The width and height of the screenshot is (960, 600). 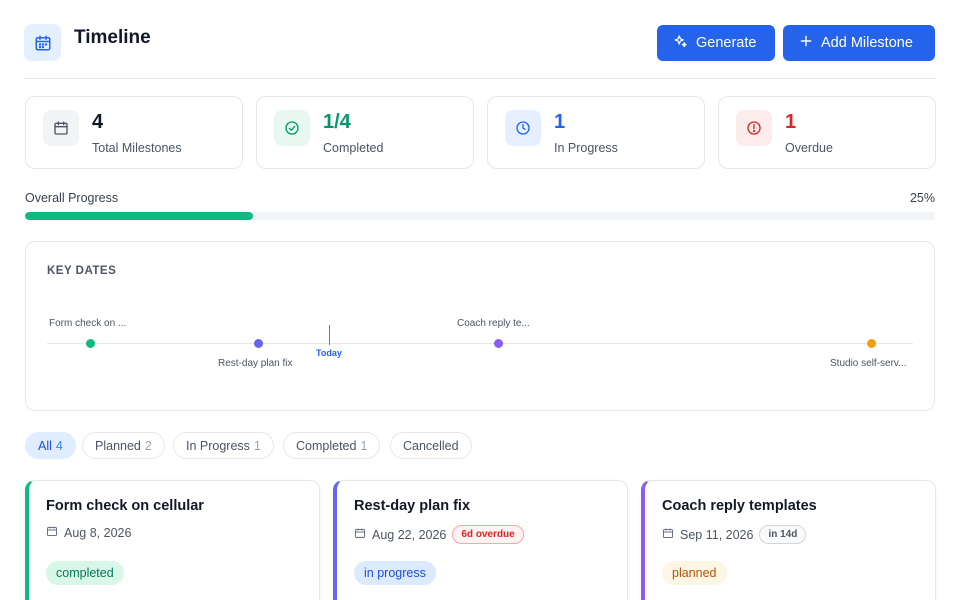 I want to click on add-milestone-button: Add Milestone, so click(x=859, y=43).